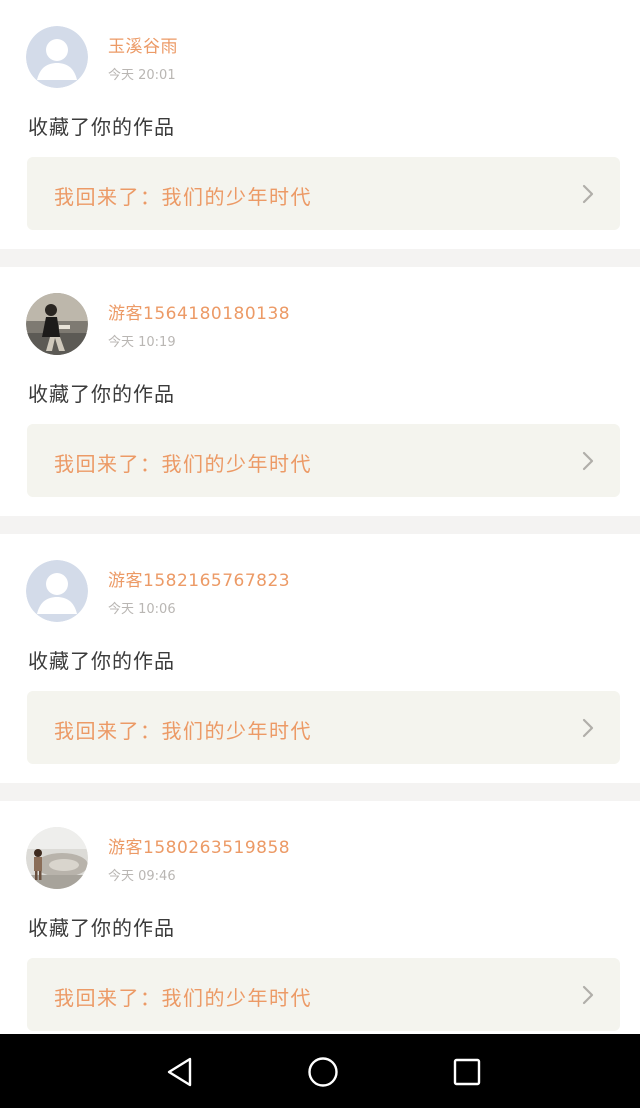  I want to click on user-name: 玉溪谷雨, so click(143, 44).